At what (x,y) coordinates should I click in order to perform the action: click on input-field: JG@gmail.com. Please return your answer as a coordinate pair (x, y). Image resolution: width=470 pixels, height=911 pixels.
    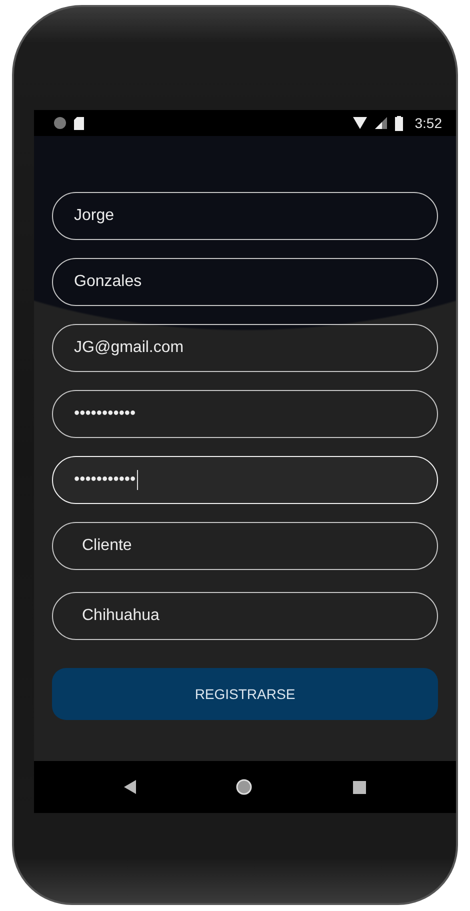
    Looking at the image, I should click on (245, 348).